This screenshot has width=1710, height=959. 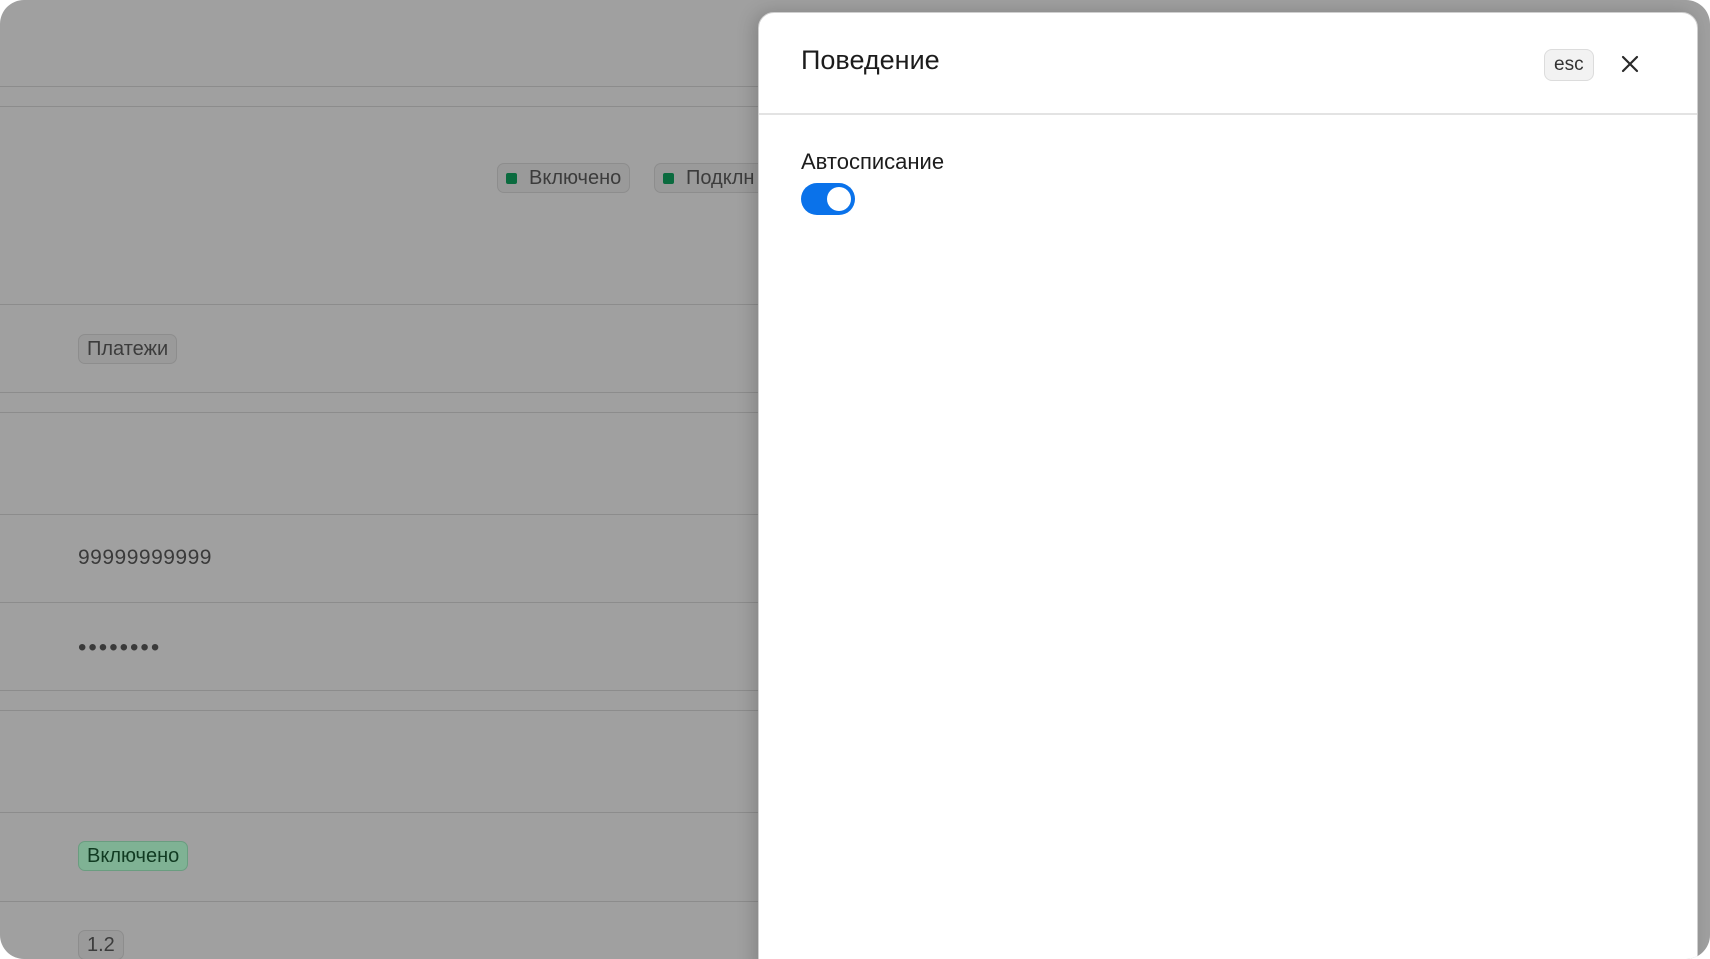 I want to click on enabled-tag: Включено, so click(x=133, y=856).